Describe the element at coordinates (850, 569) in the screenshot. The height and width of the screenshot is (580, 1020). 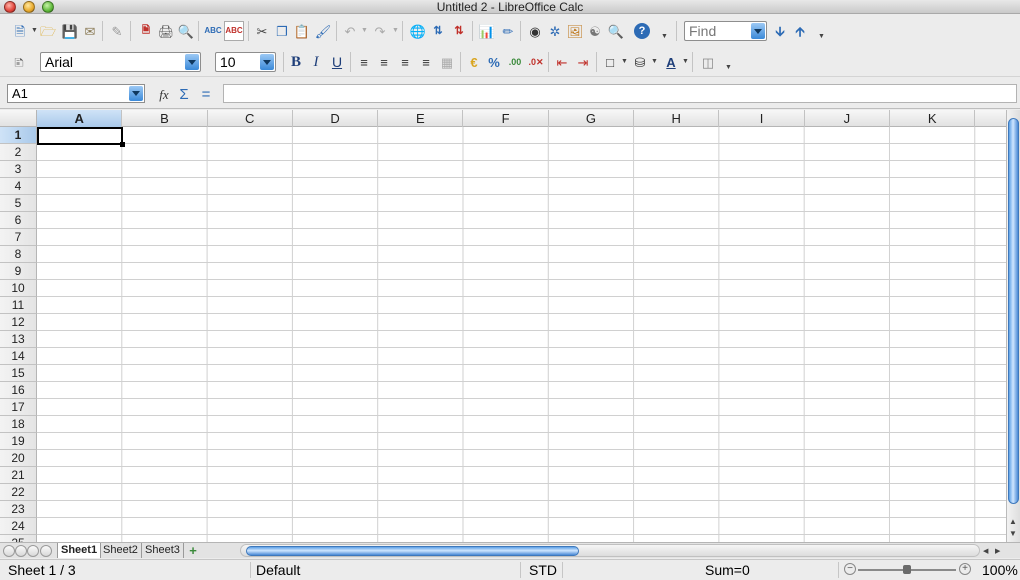
I see `zoom-out-icon: −` at that location.